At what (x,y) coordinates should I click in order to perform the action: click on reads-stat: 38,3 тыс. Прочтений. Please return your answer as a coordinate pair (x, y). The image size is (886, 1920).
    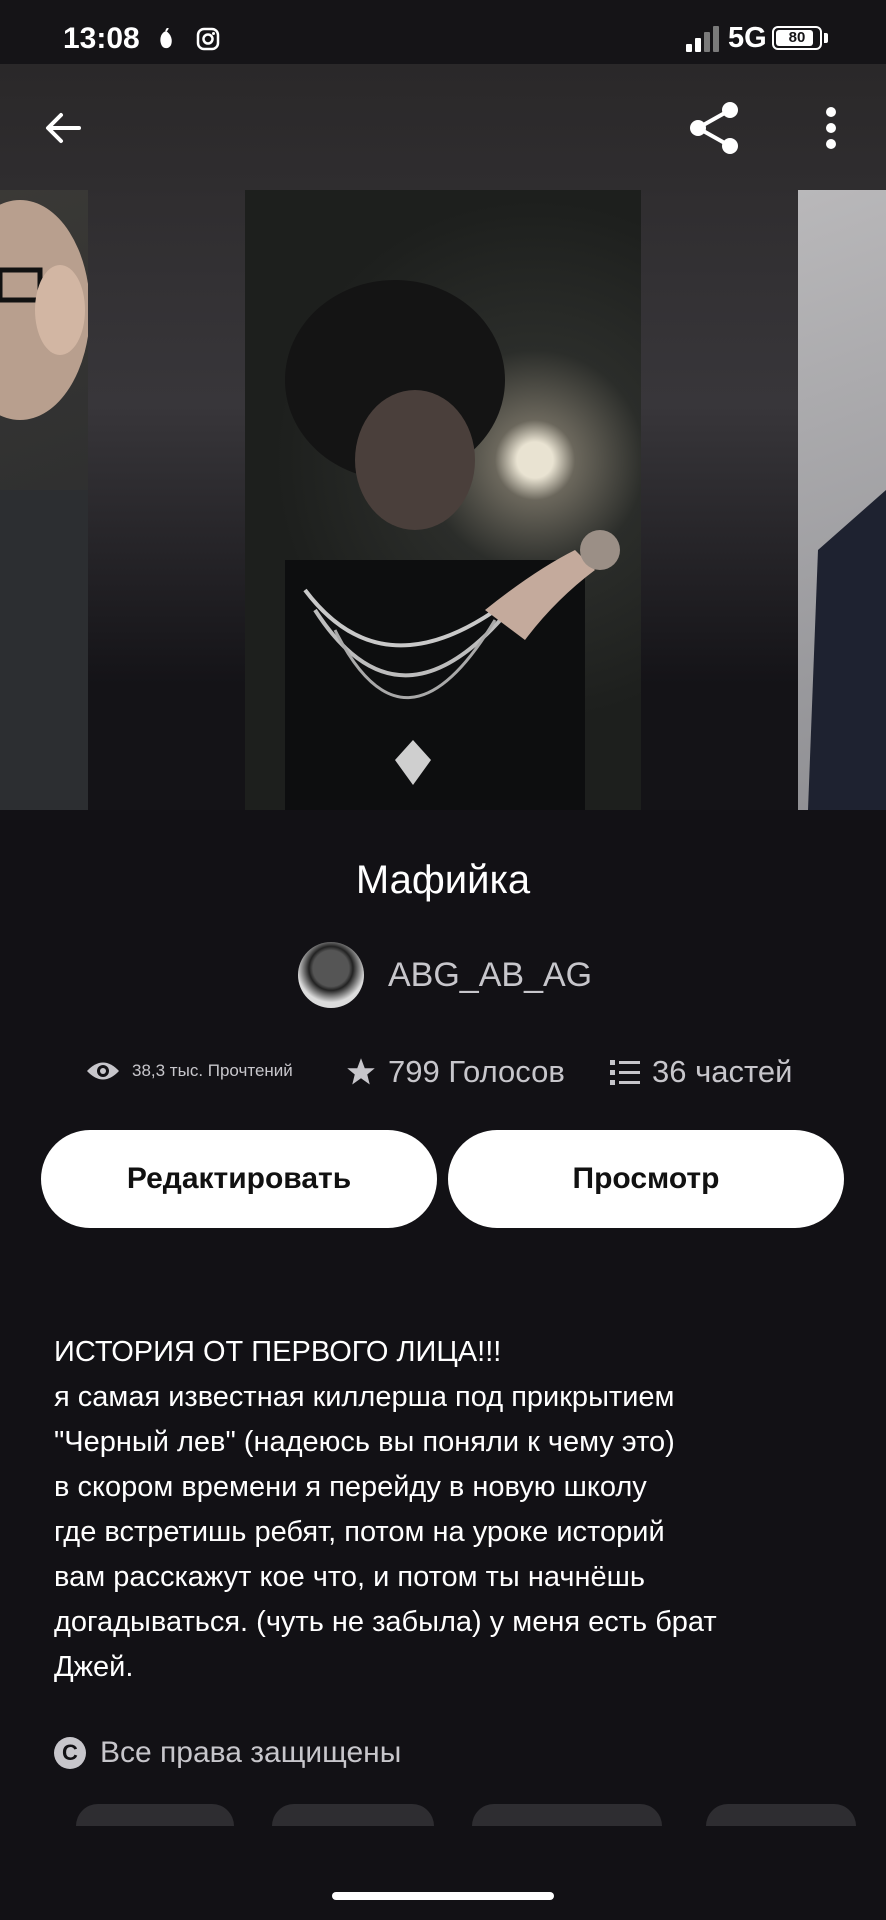
    Looking at the image, I should click on (189, 1071).